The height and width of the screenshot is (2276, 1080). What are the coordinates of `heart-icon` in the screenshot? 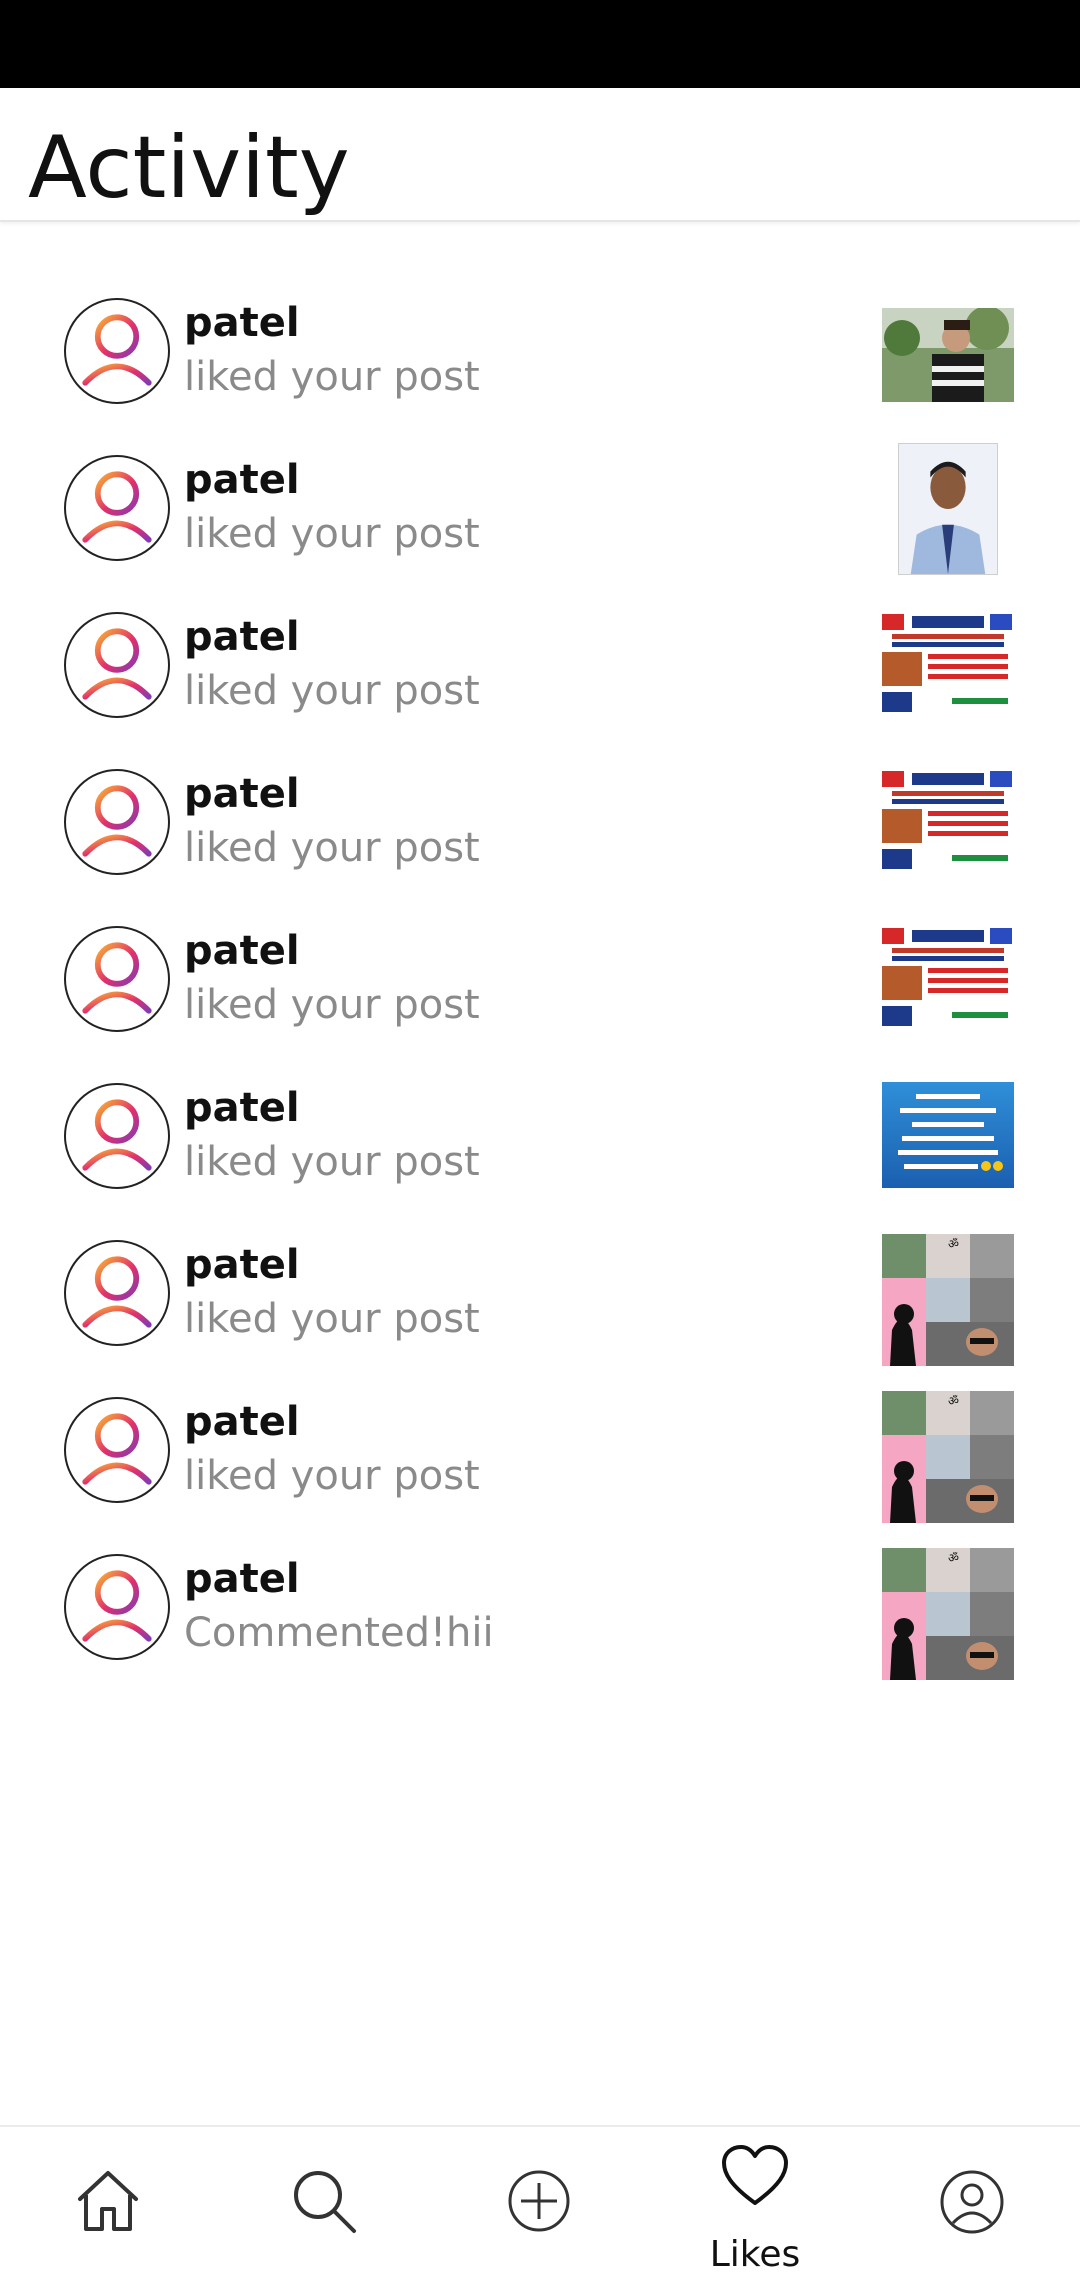 It's located at (755, 2175).